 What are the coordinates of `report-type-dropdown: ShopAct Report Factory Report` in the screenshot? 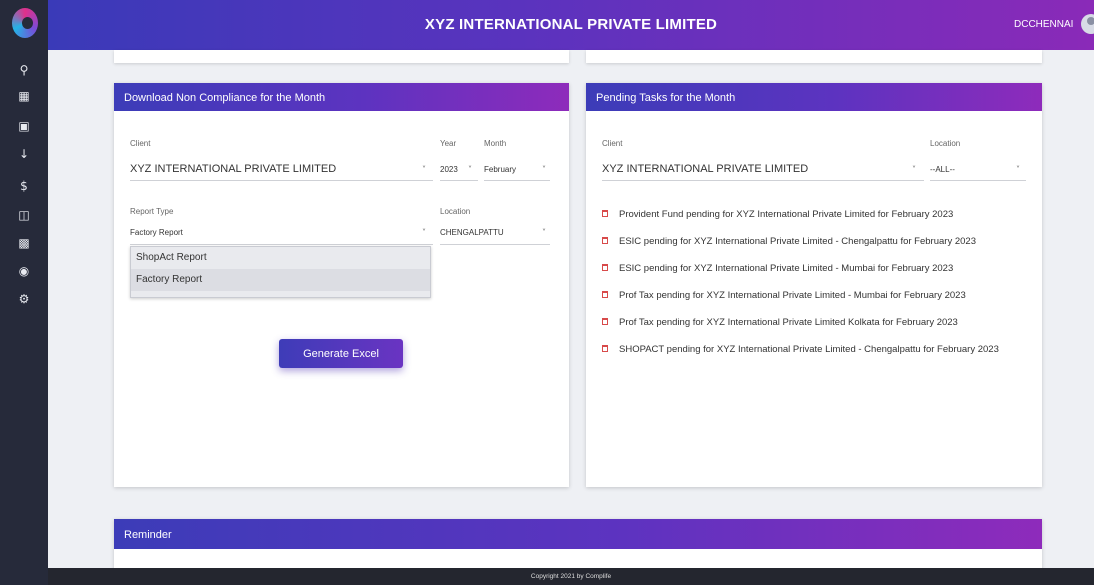 It's located at (280, 272).